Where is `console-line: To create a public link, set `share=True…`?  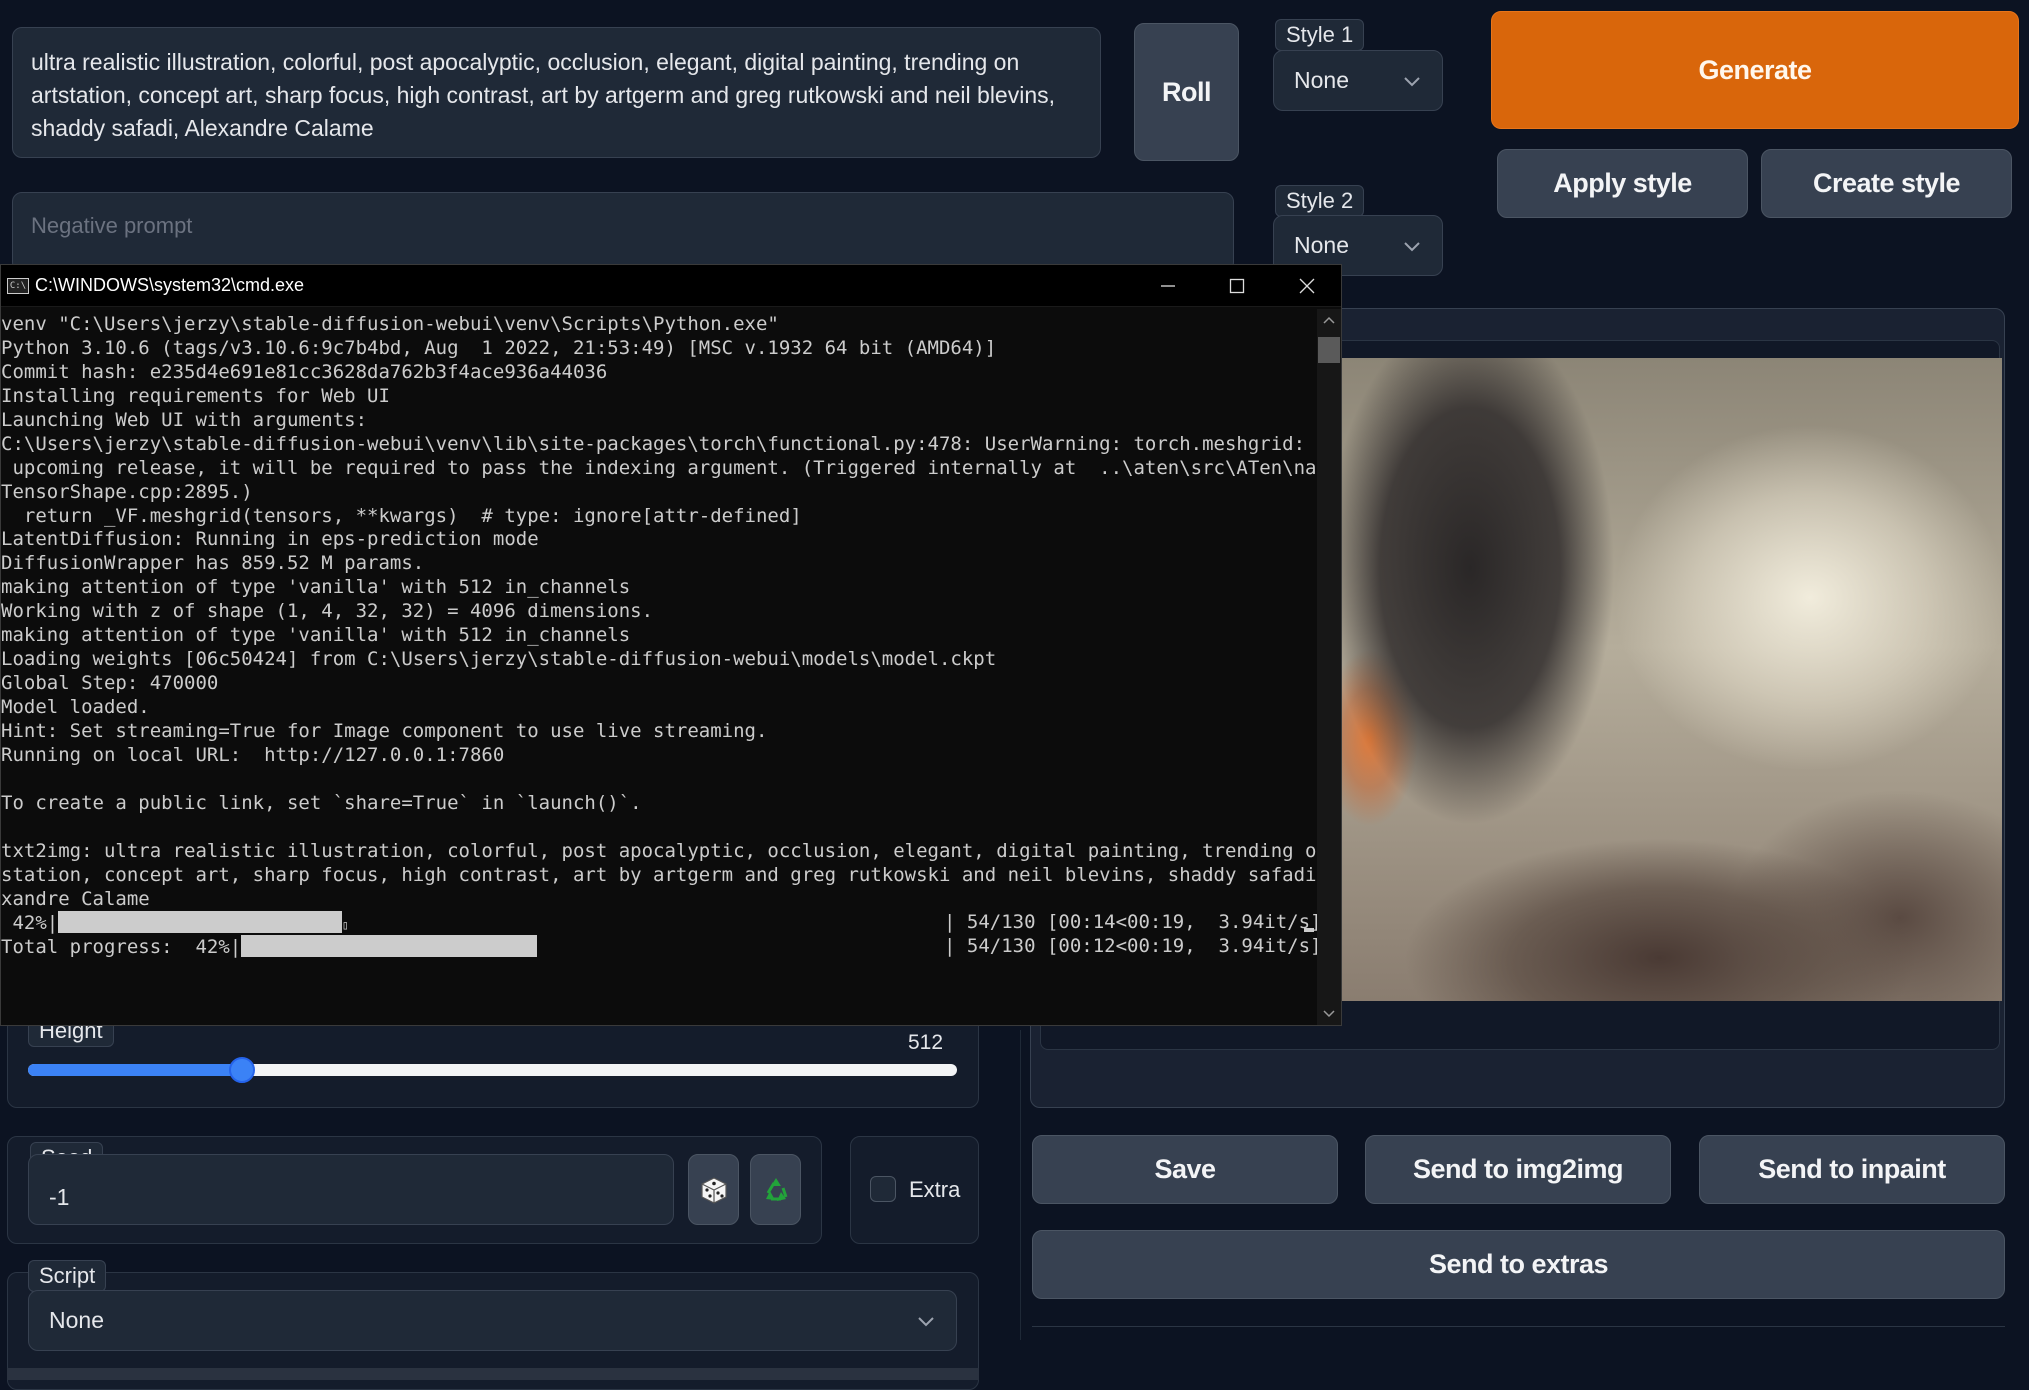 console-line: To create a public link, set `share=True… is located at coordinates (321, 802).